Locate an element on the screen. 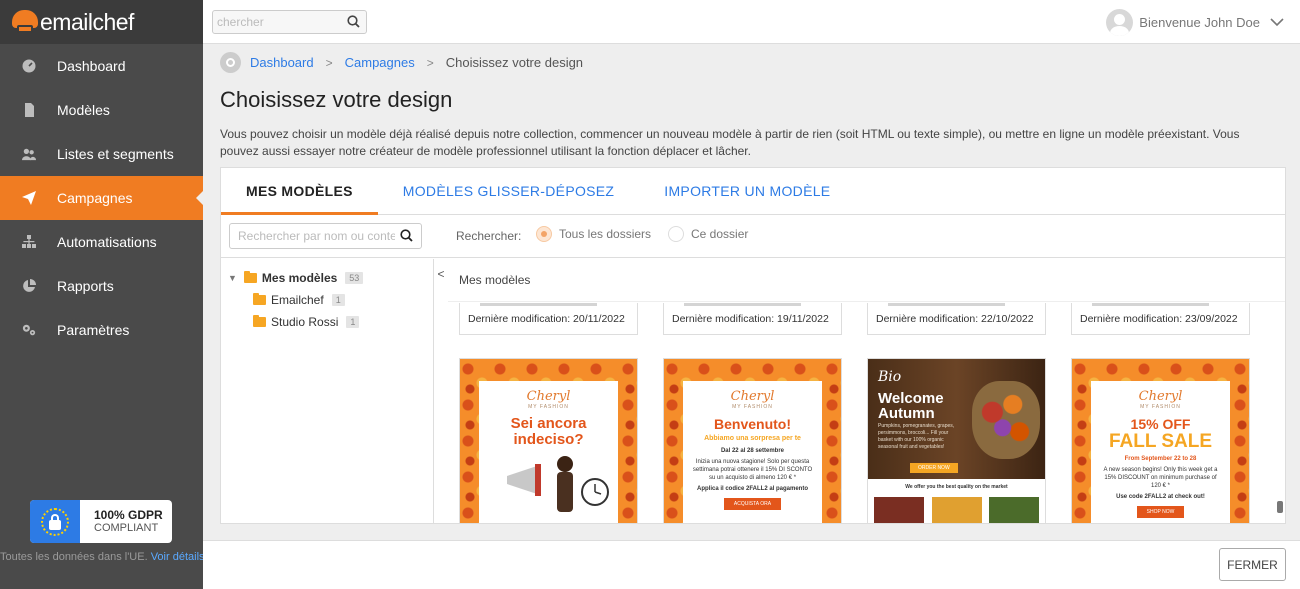  sidebar-item-rapports: Rapports is located at coordinates (101, 286).